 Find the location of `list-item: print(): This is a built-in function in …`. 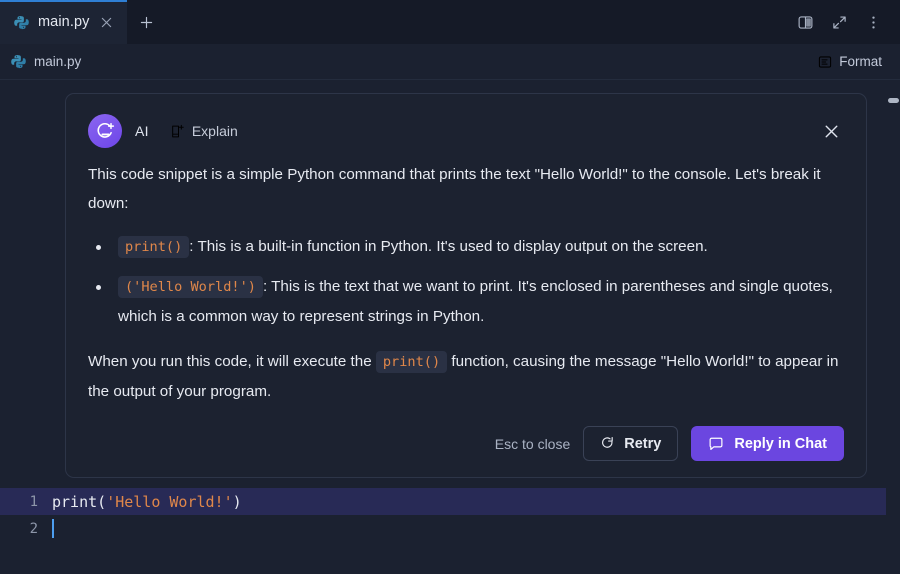

list-item: print(): This is a built-in function in … is located at coordinates (466, 247).